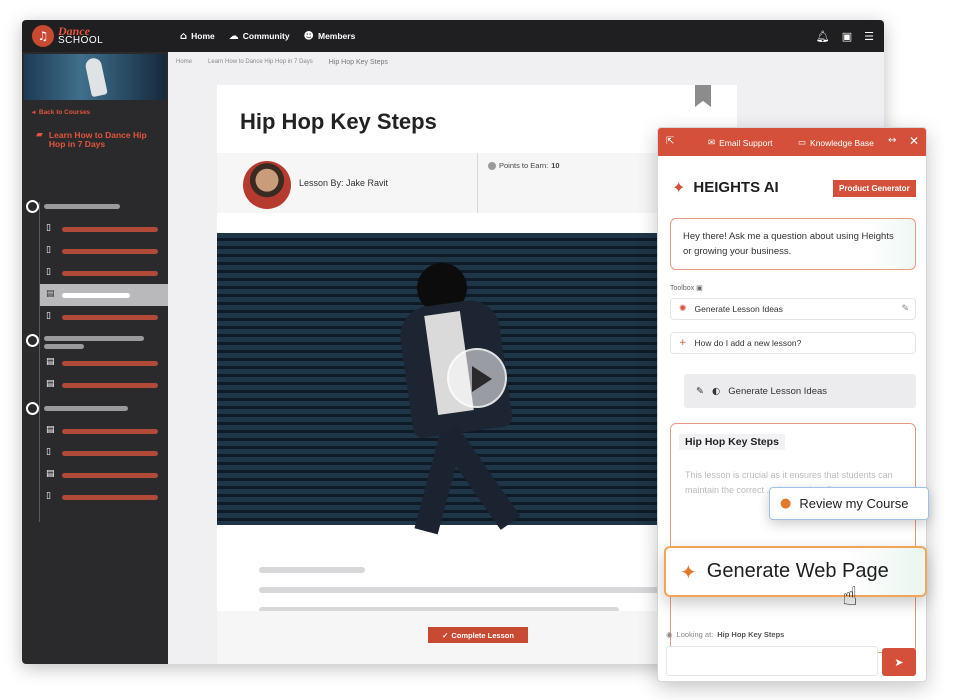 Image resolution: width=967 pixels, height=700 pixels. Describe the element at coordinates (184, 62) in the screenshot. I see `breadcrumb-home: Home` at that location.